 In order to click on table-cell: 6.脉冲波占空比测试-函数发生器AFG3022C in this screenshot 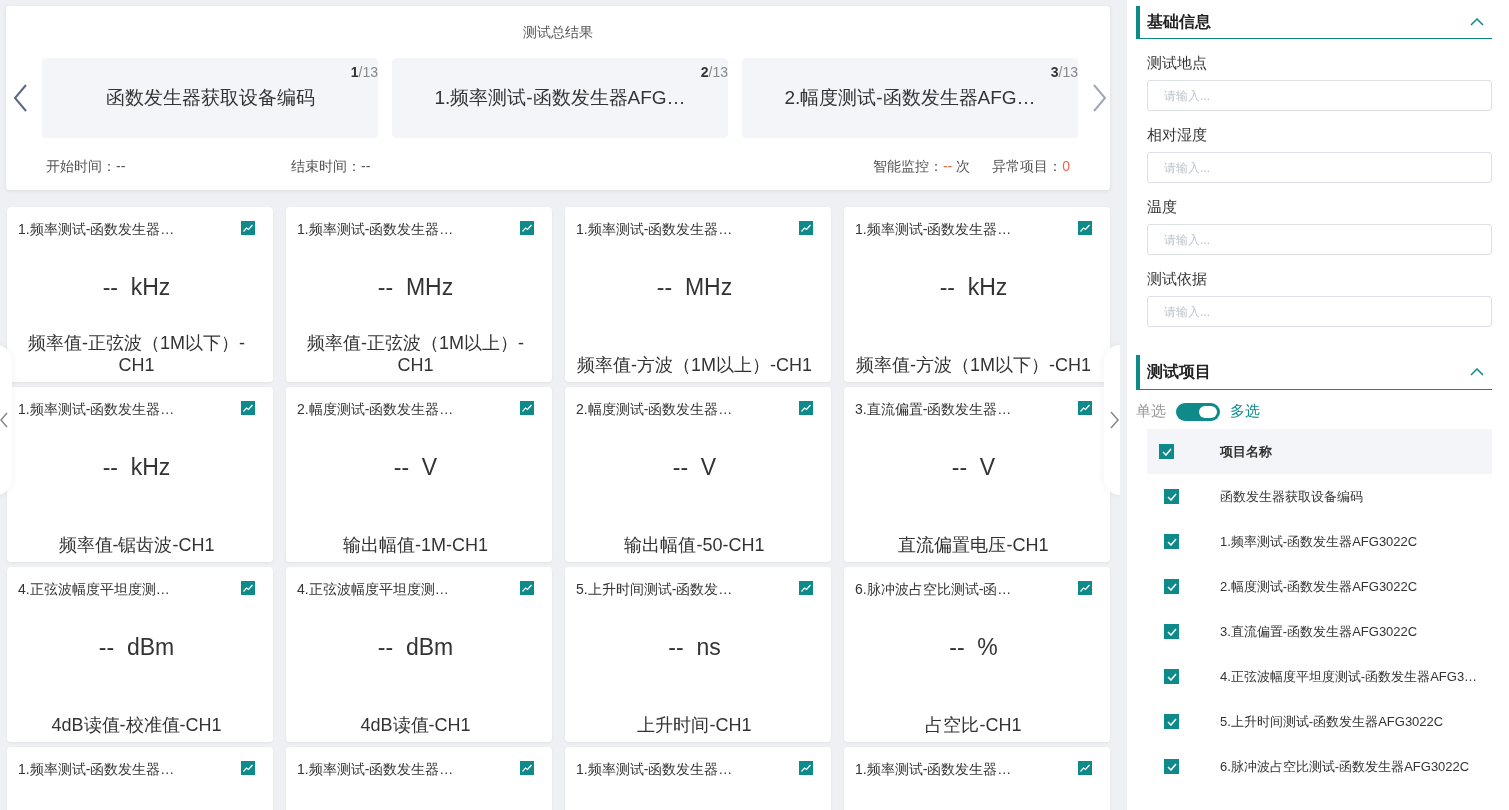, I will do `click(1345, 766)`.